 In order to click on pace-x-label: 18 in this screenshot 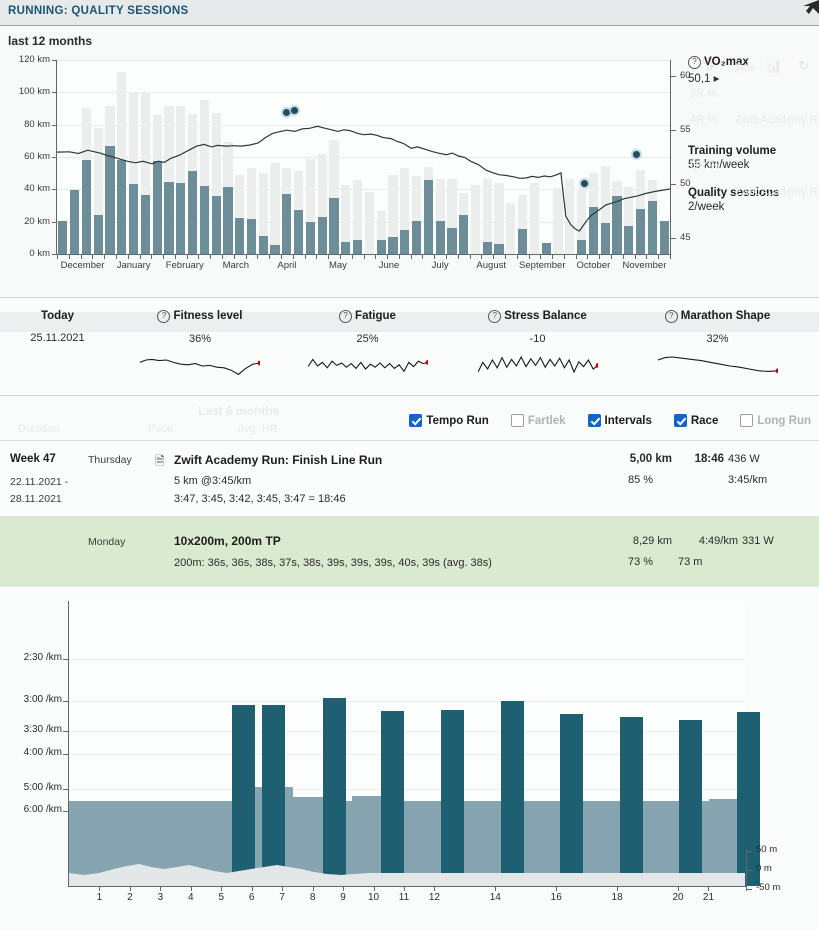, I will do `click(617, 897)`.